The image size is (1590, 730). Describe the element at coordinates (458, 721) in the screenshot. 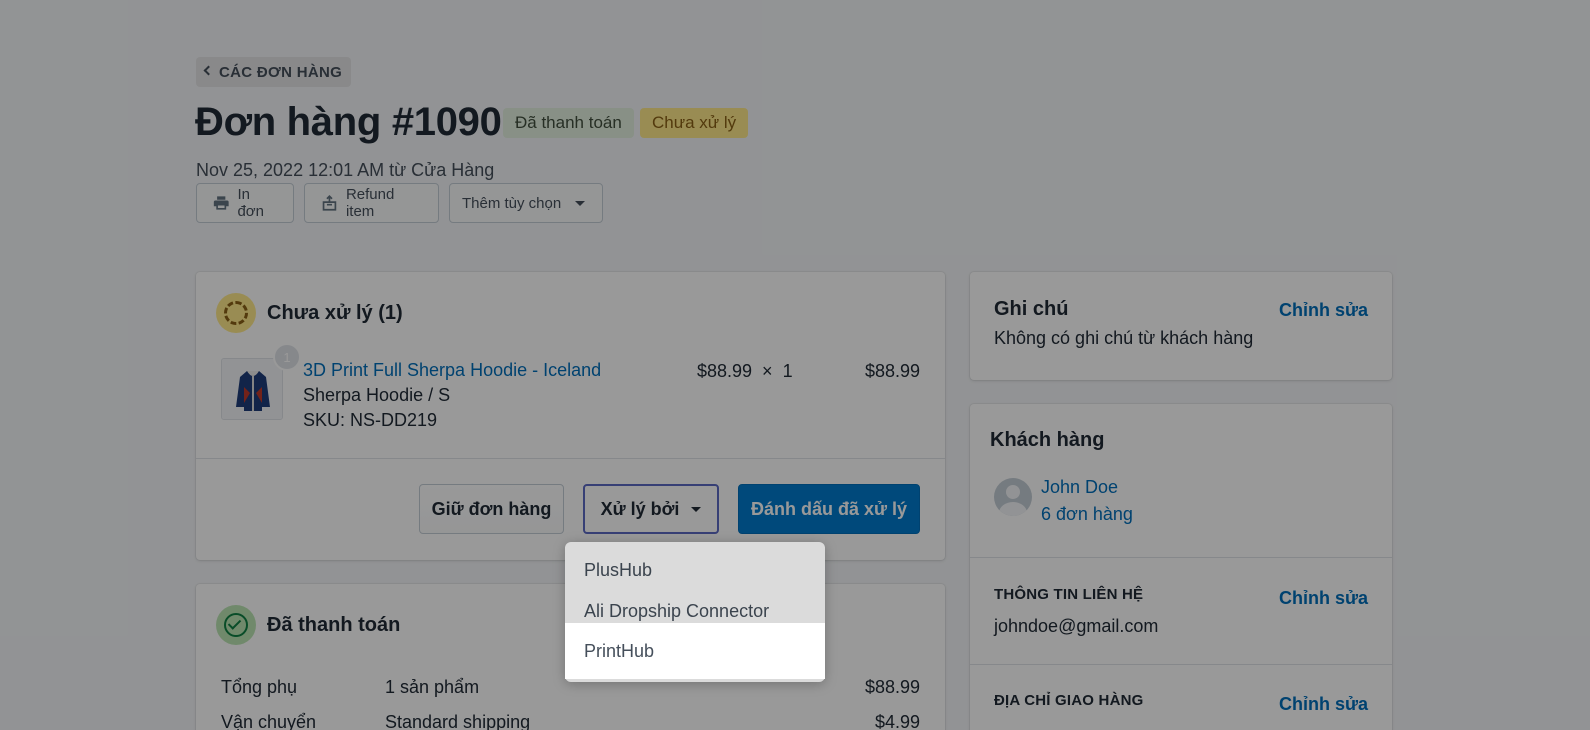

I see `shipping-detail: Standard shipping` at that location.